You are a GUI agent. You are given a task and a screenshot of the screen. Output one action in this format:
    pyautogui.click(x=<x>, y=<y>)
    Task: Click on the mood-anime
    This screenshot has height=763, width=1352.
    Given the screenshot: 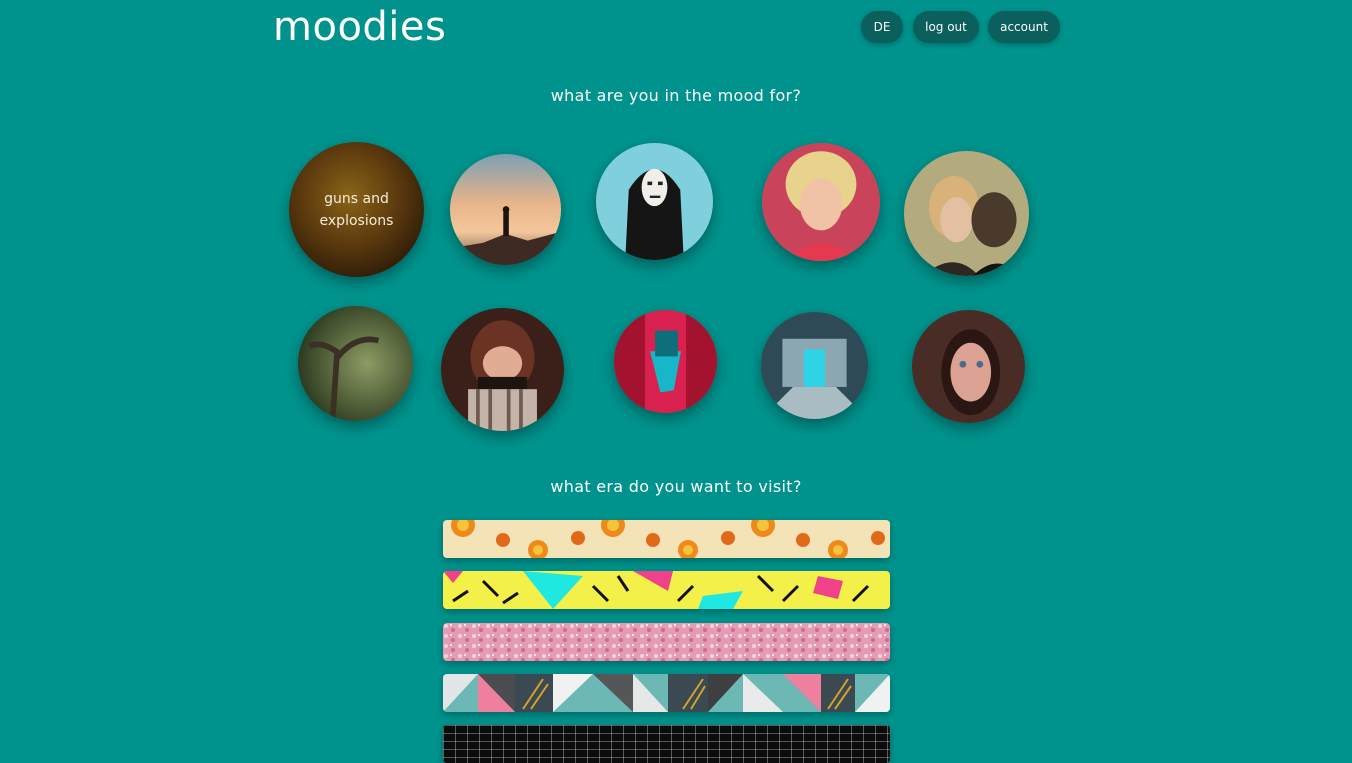 What is the action you would take?
    pyautogui.click(x=654, y=201)
    